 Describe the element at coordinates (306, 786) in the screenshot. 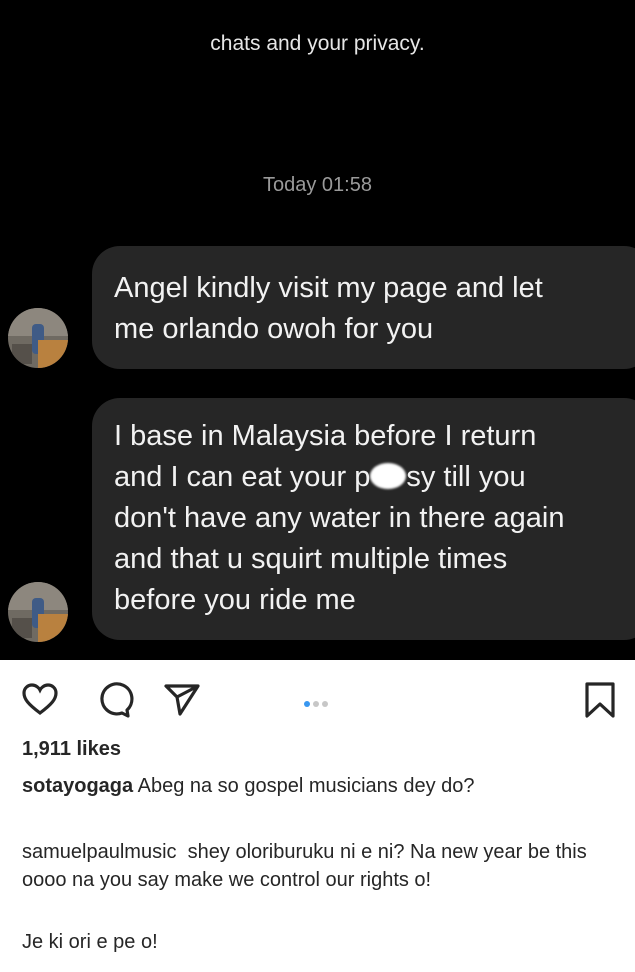

I see `caption-text: Abeg na so gospel musicians dey do?` at that location.